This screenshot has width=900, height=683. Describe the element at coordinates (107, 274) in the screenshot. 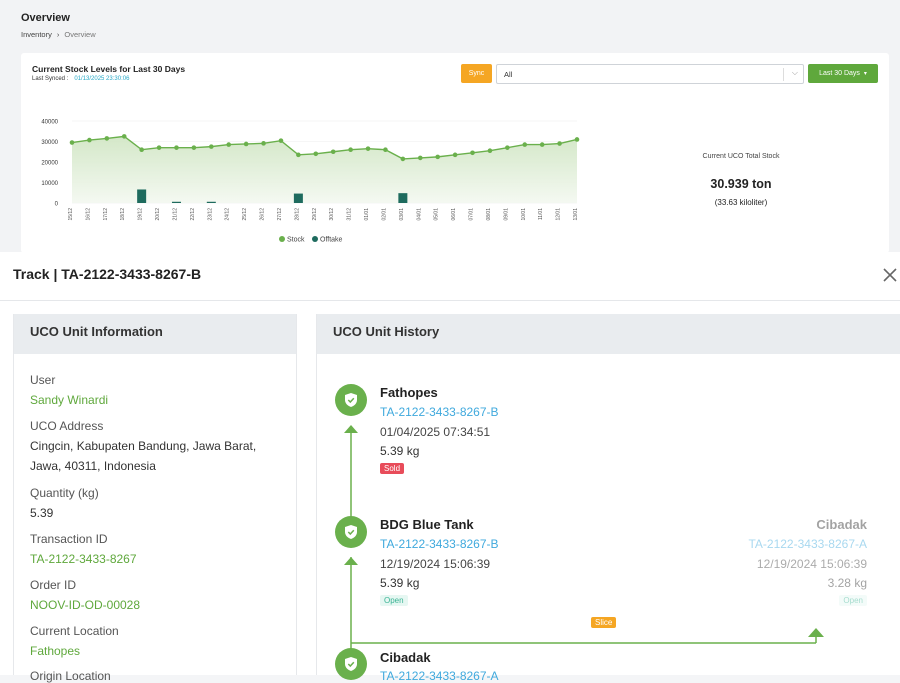

I see `modal-title: Track | TA-2122-3433-8267-B` at that location.